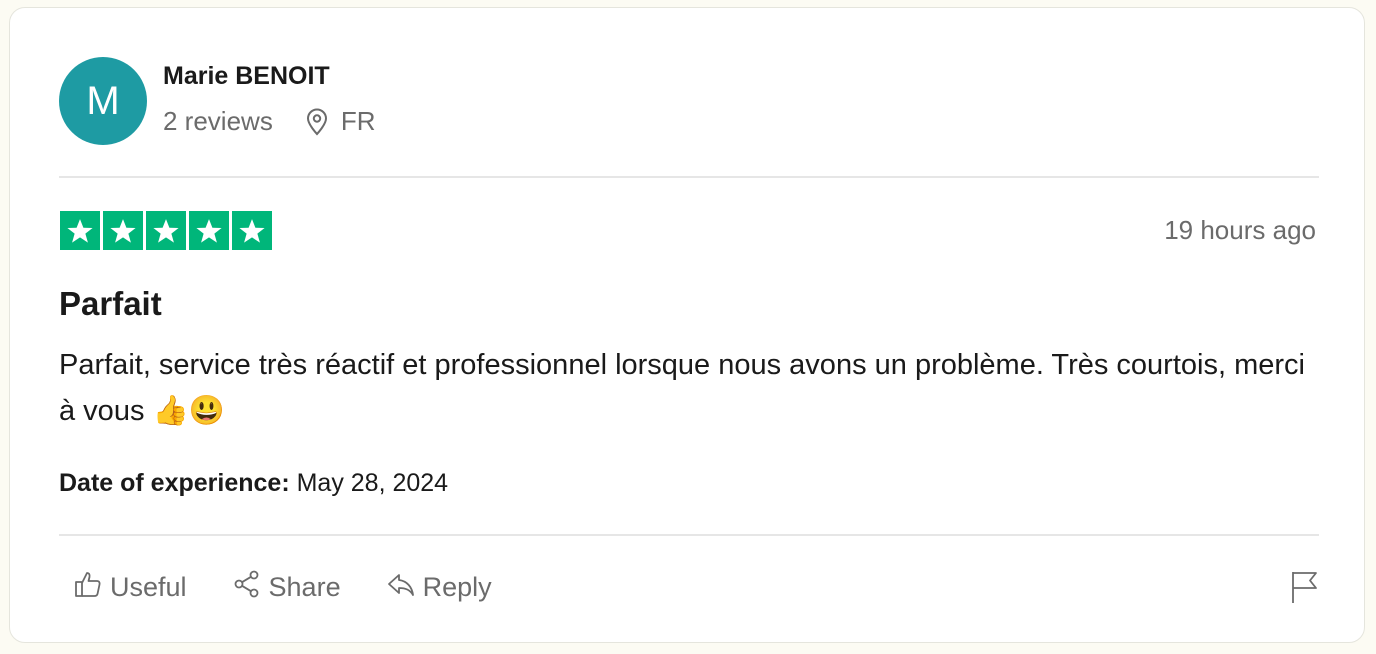 The width and height of the screenshot is (1376, 654). What do you see at coordinates (1304, 589) in the screenshot?
I see `flag-icon` at bounding box center [1304, 589].